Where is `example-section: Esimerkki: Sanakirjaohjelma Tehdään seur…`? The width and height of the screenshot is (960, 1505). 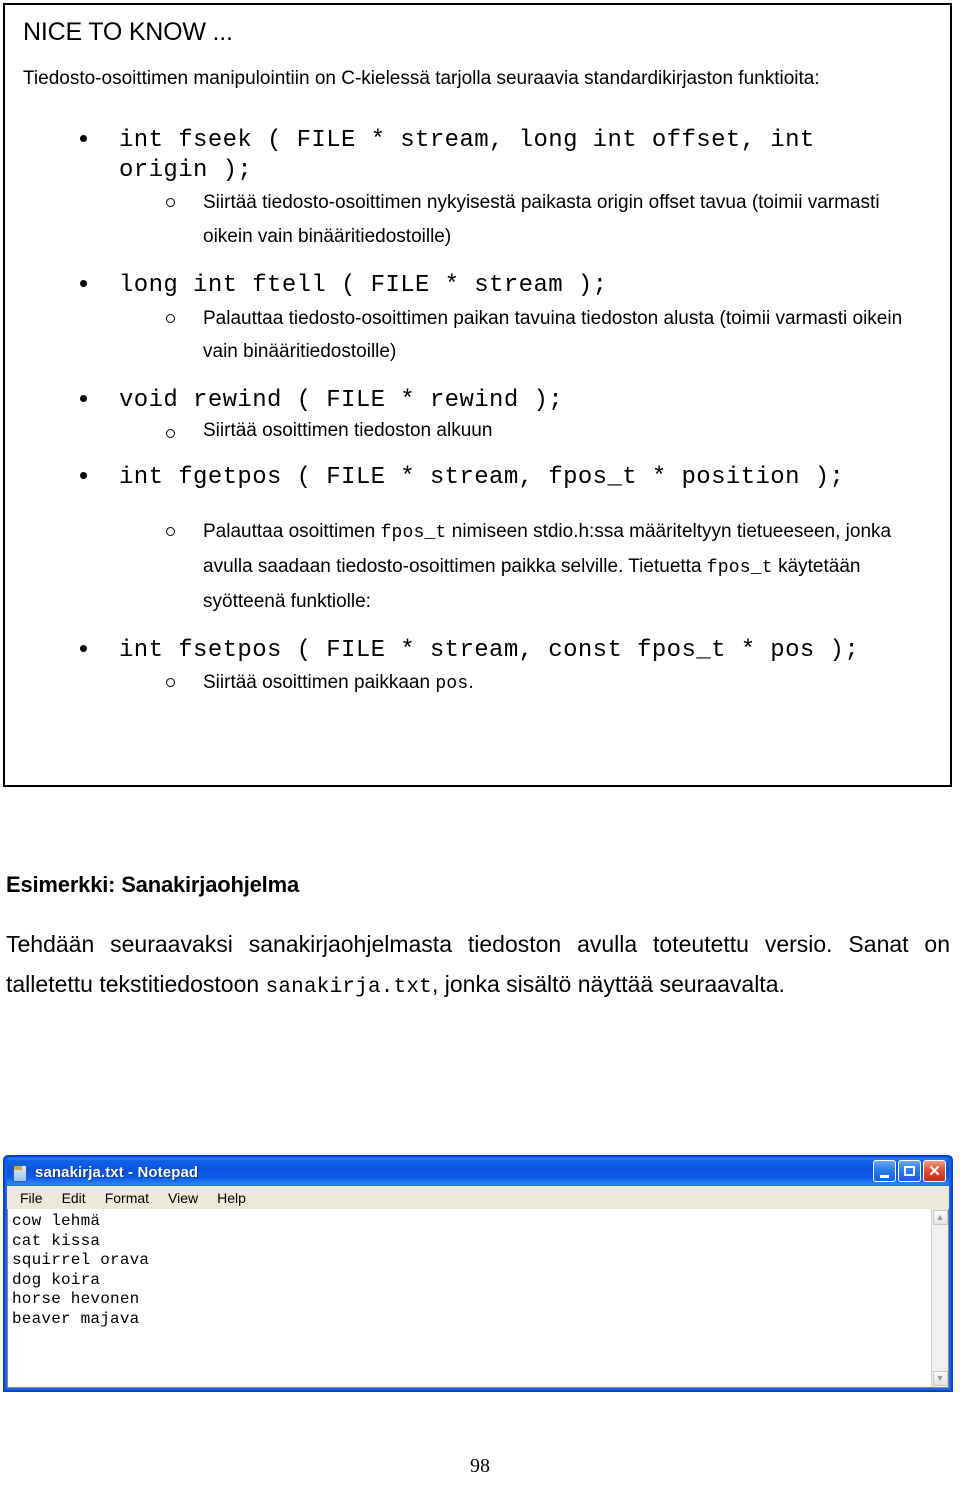 example-section: Esimerkki: Sanakirjaohjelma Tehdään seur… is located at coordinates (478, 939).